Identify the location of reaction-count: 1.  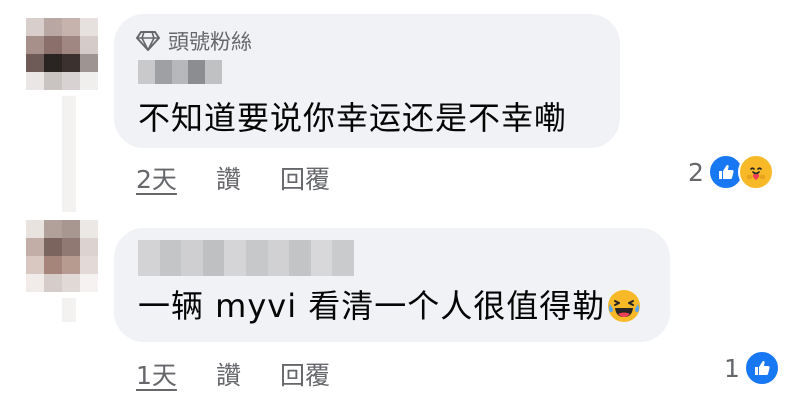
(732, 368).